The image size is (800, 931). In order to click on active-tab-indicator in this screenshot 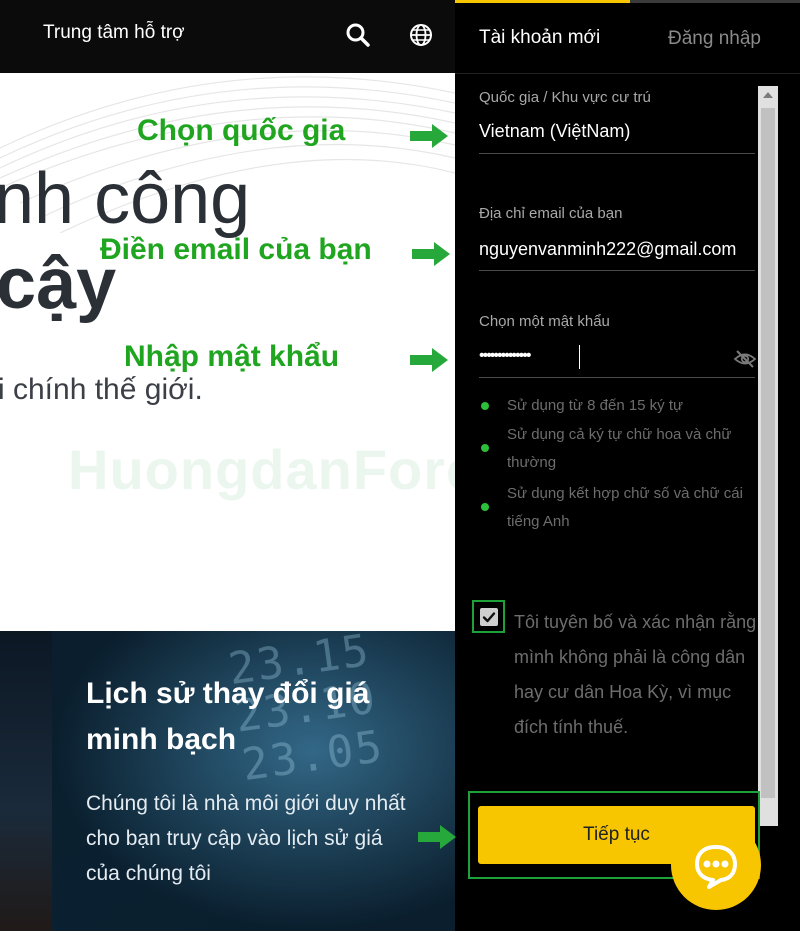, I will do `click(542, 1)`.